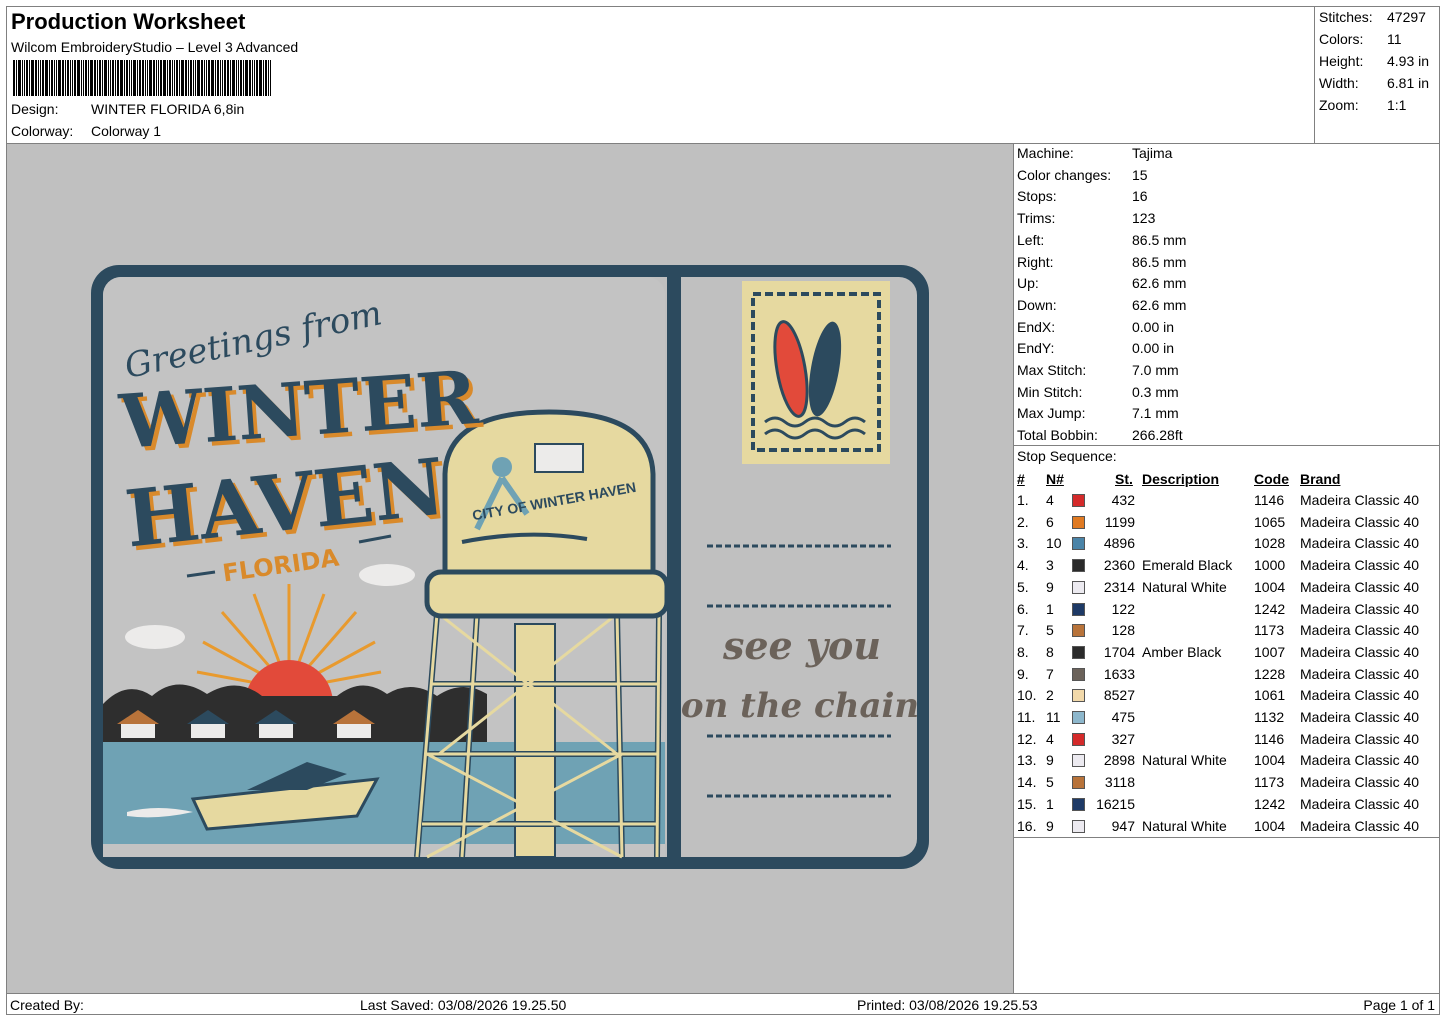 This screenshot has width=1445, height=1021. Describe the element at coordinates (1270, 673) in the screenshot. I see `stop-code: 1228` at that location.